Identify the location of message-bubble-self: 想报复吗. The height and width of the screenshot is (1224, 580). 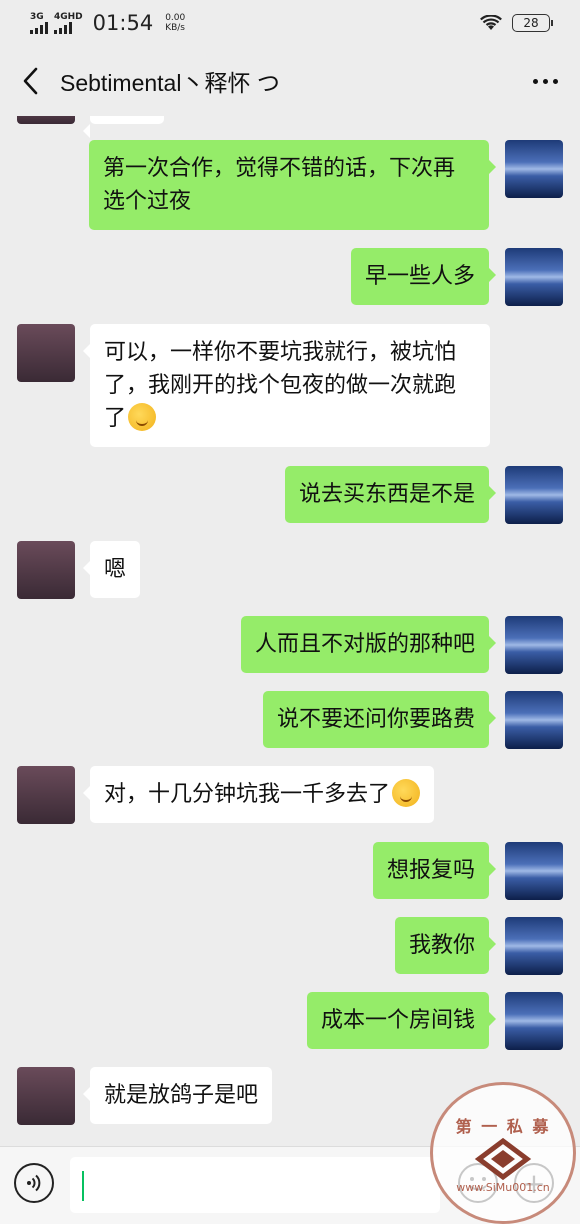
(434, 870).